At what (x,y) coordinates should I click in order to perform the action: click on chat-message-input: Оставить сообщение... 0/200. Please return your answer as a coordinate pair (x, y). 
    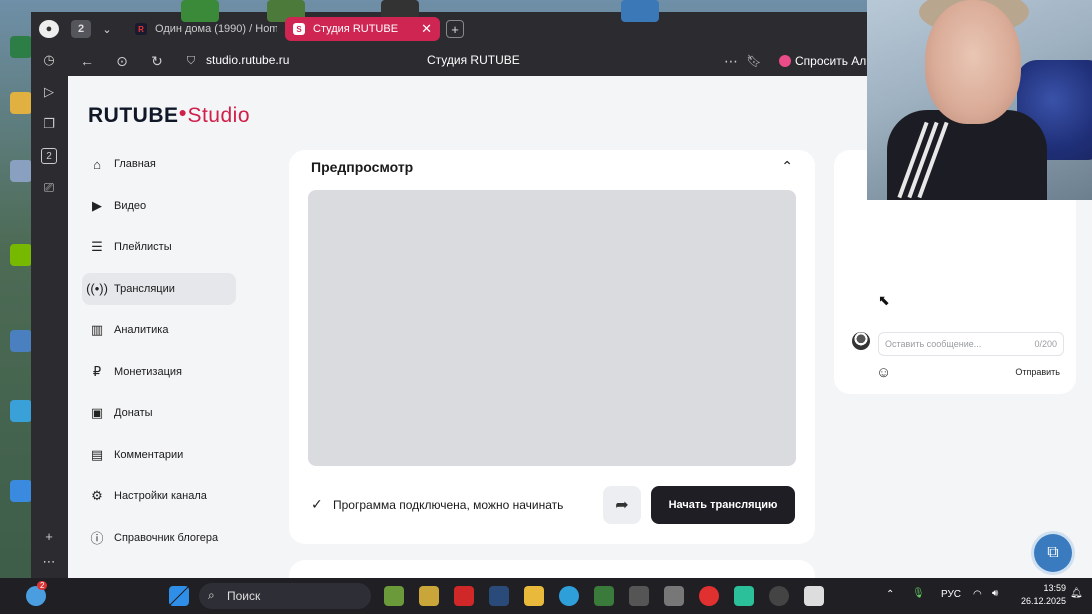
    Looking at the image, I should click on (971, 344).